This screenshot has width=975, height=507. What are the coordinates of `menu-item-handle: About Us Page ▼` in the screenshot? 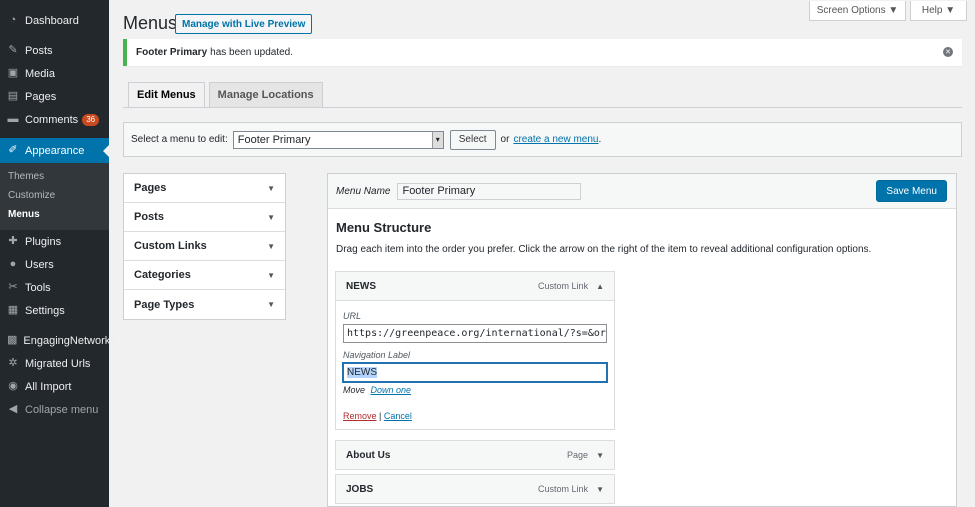 It's located at (475, 455).